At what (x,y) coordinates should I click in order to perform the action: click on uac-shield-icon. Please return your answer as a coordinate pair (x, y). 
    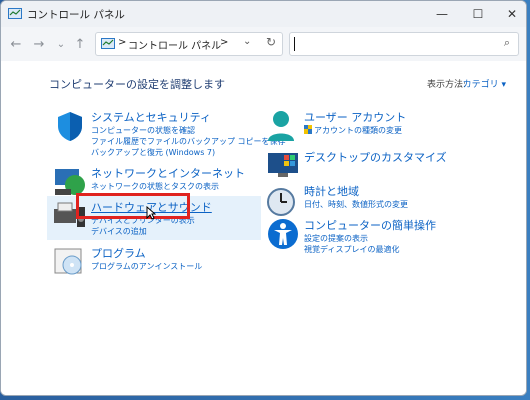
    Looking at the image, I should click on (308, 129).